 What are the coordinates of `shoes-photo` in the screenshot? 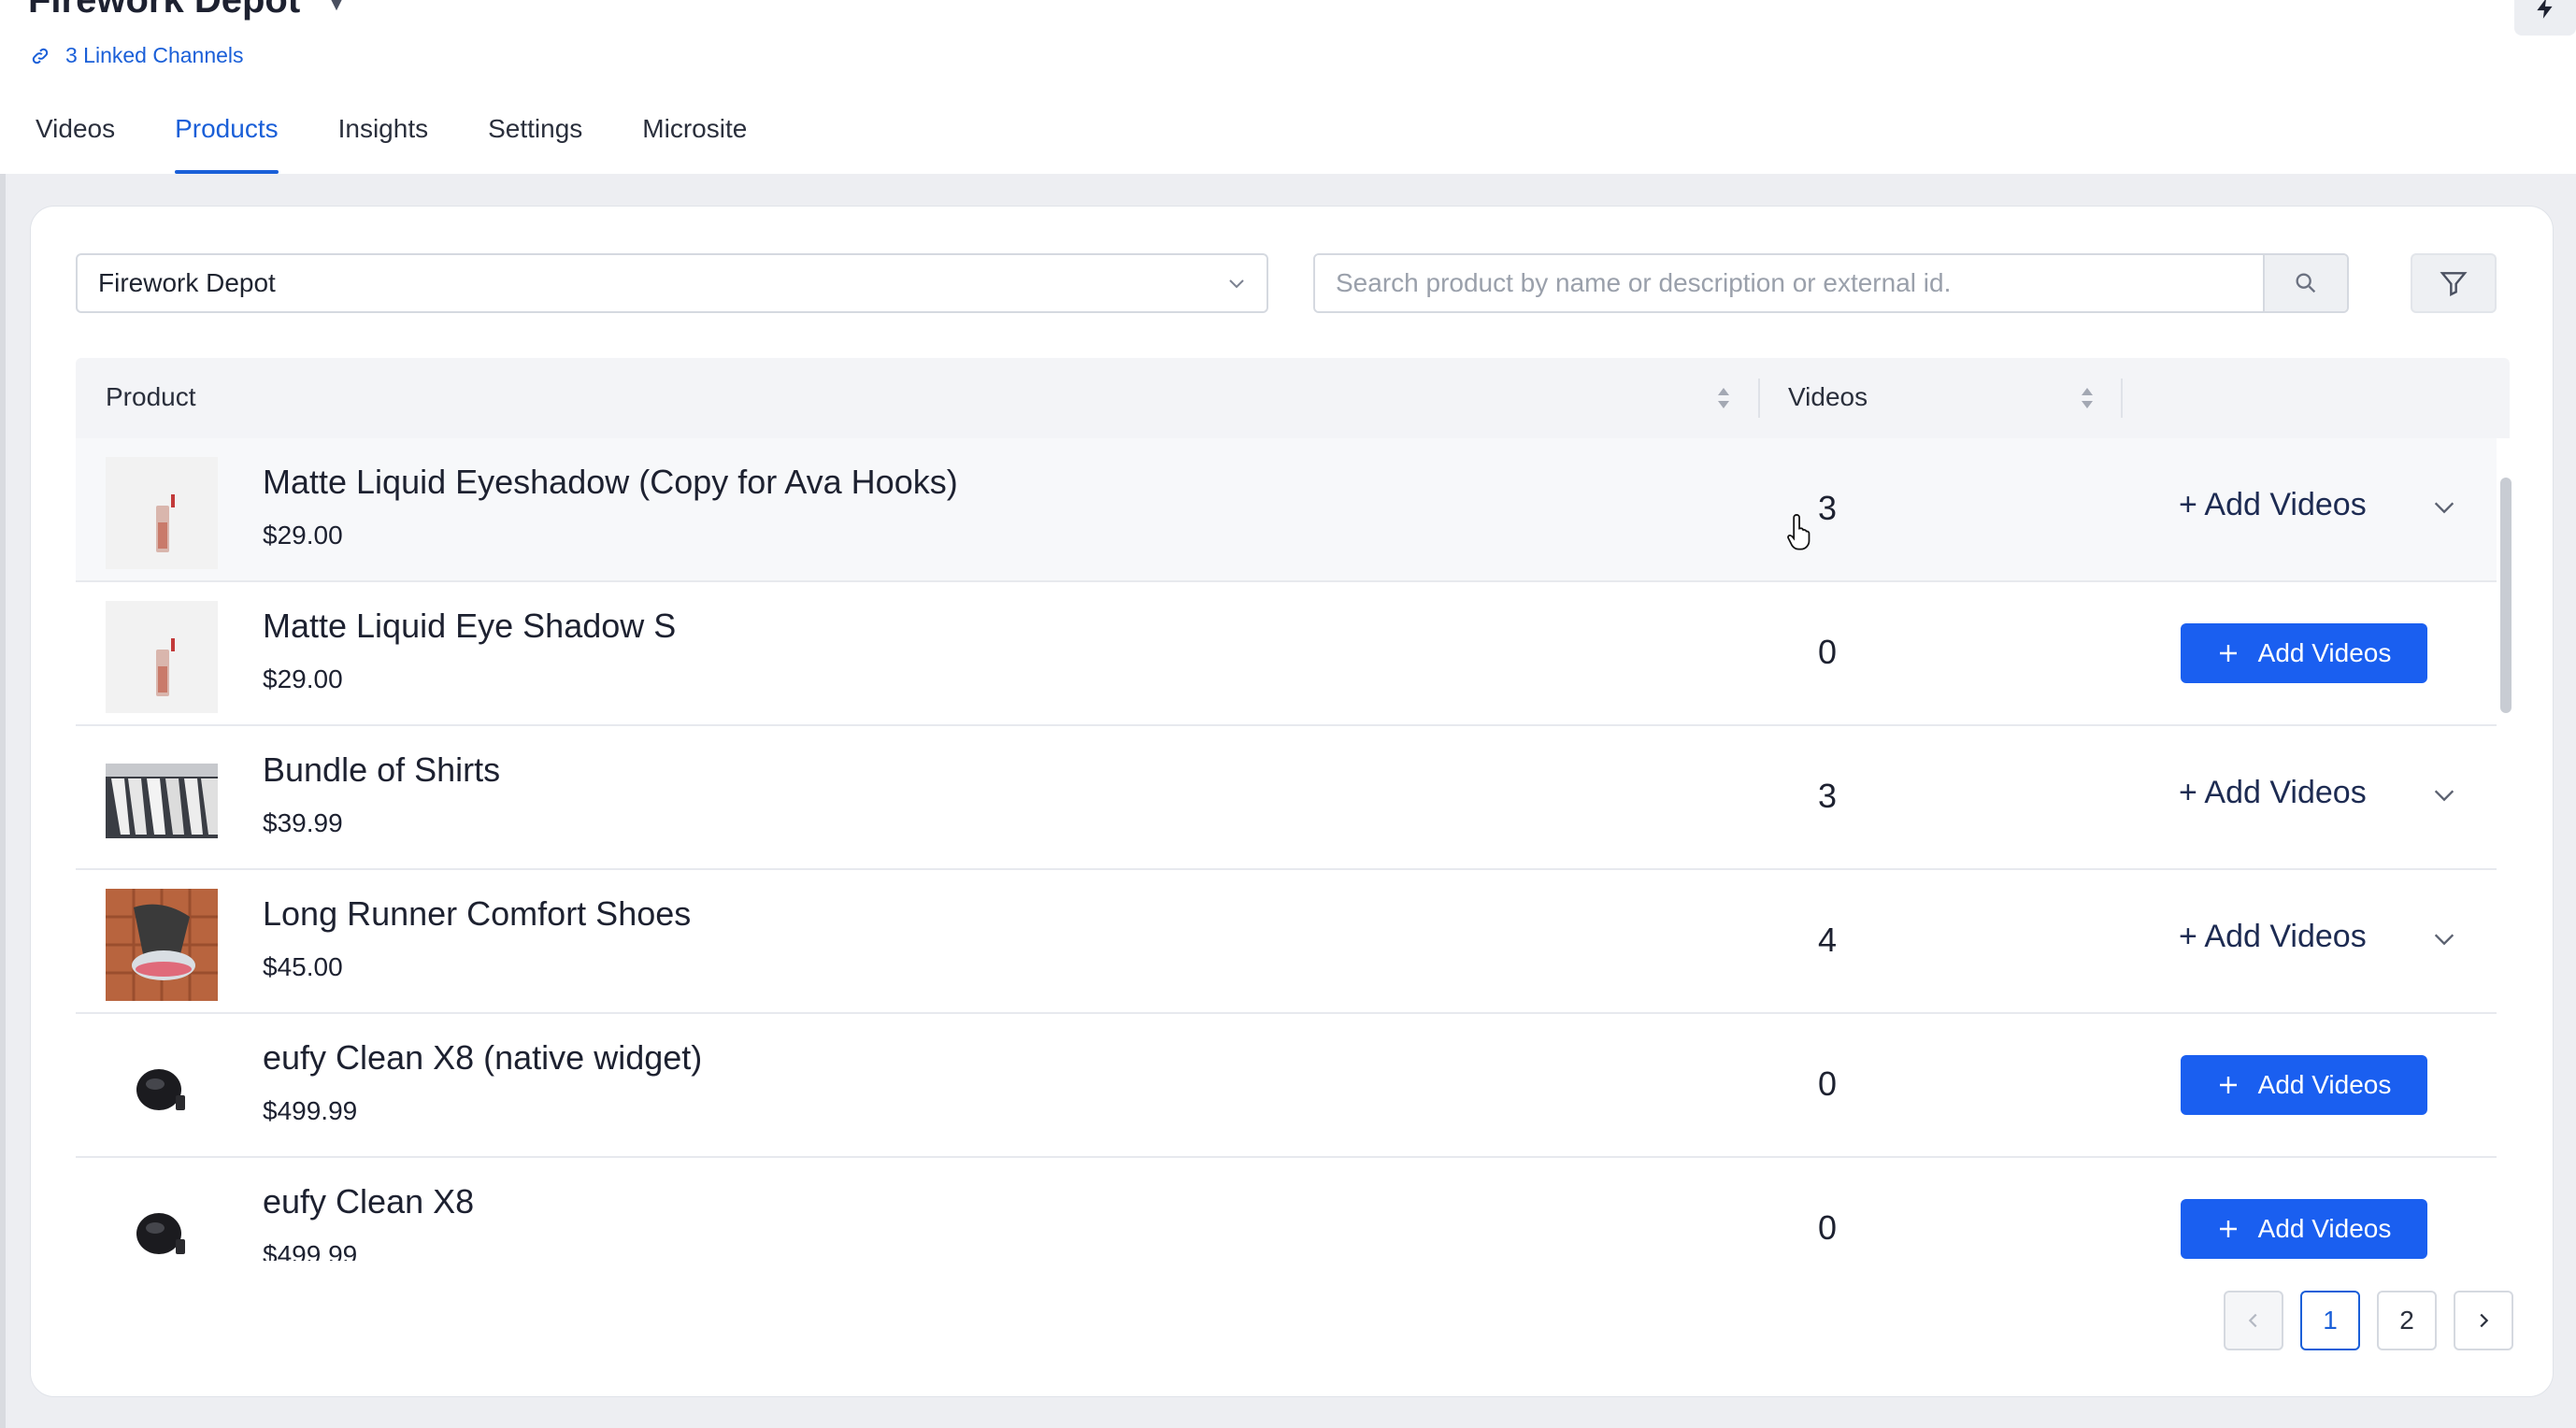 It's located at (162, 945).